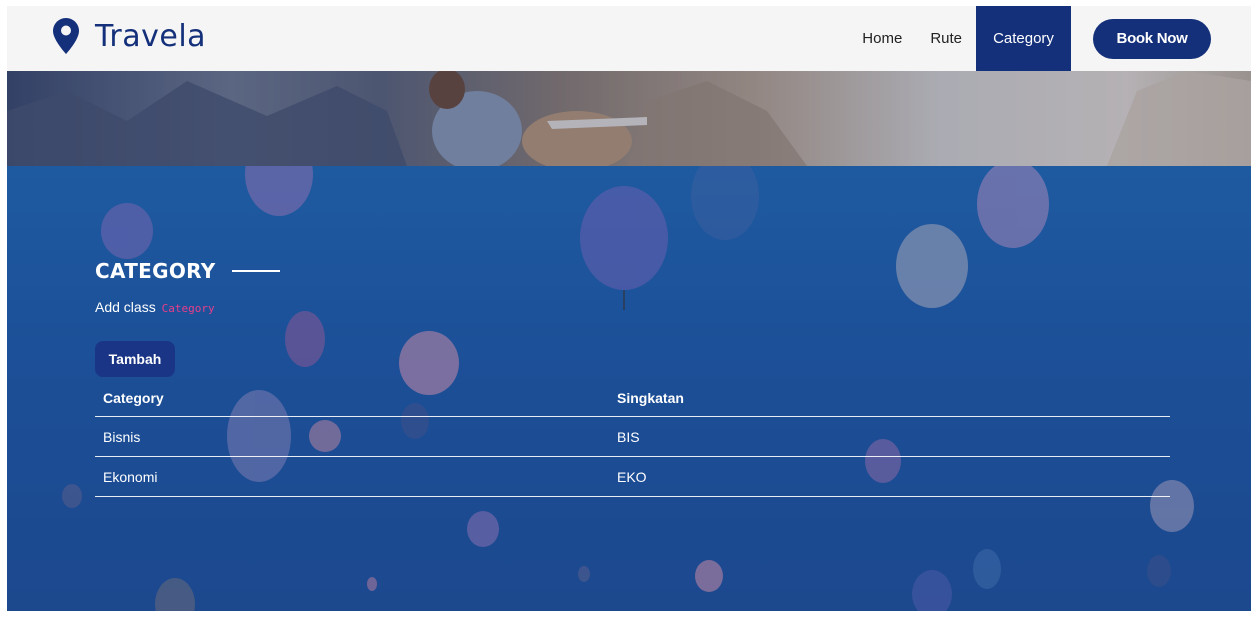 The height and width of the screenshot is (617, 1251). What do you see at coordinates (130, 477) in the screenshot?
I see `cell-category: Ekonomi` at bounding box center [130, 477].